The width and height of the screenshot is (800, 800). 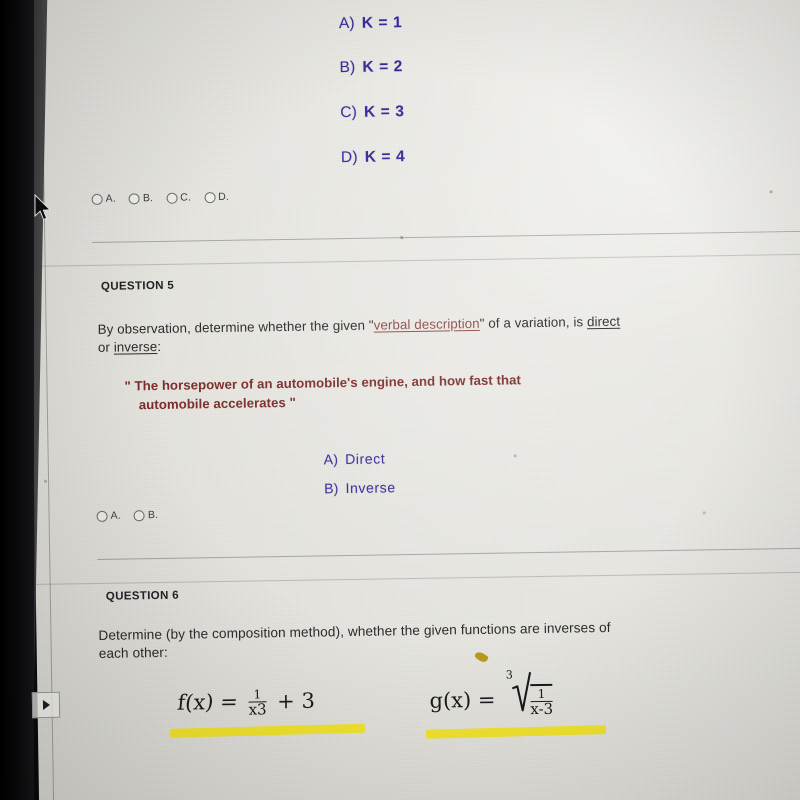 What do you see at coordinates (146, 515) in the screenshot?
I see `q5-radio-b: B.` at bounding box center [146, 515].